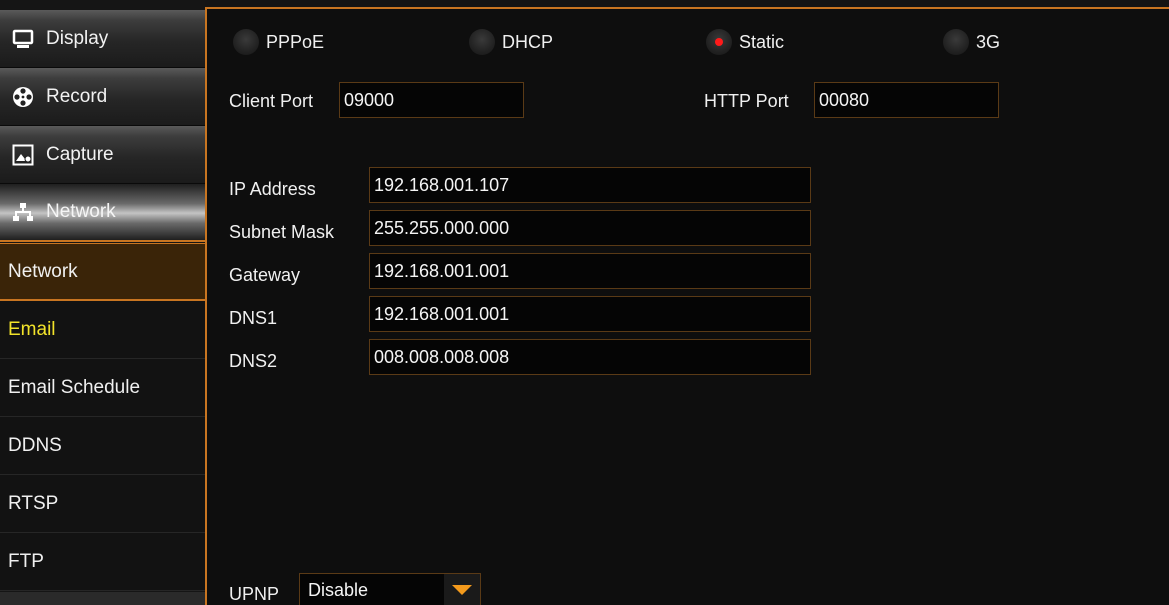 This screenshot has height=605, width=1169. Describe the element at coordinates (762, 41) in the screenshot. I see `radio-label: Static` at that location.